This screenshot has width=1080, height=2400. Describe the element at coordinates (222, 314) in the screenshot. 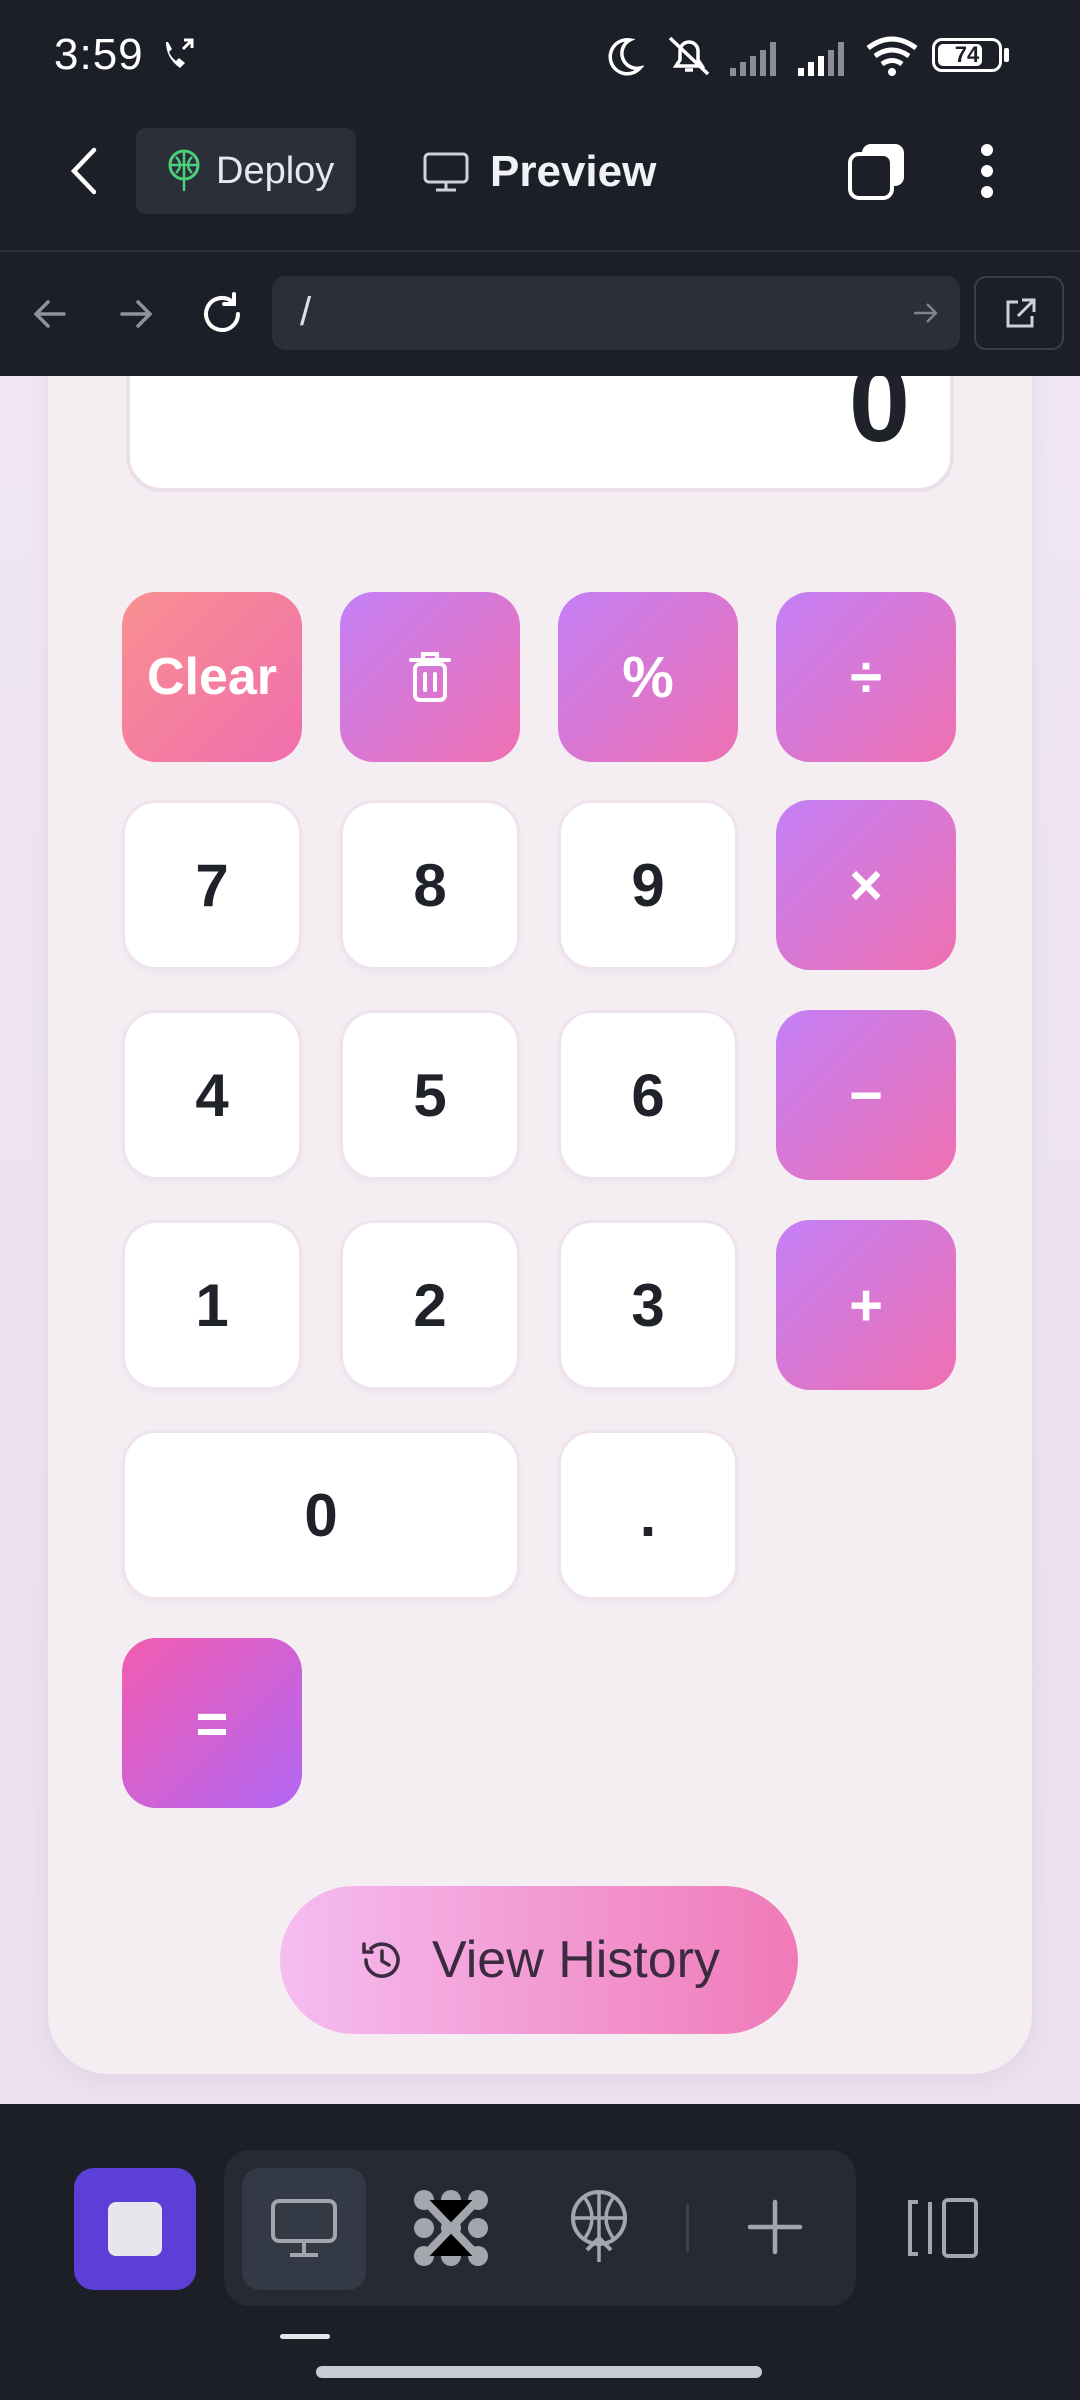

I see `reload-icon` at that location.